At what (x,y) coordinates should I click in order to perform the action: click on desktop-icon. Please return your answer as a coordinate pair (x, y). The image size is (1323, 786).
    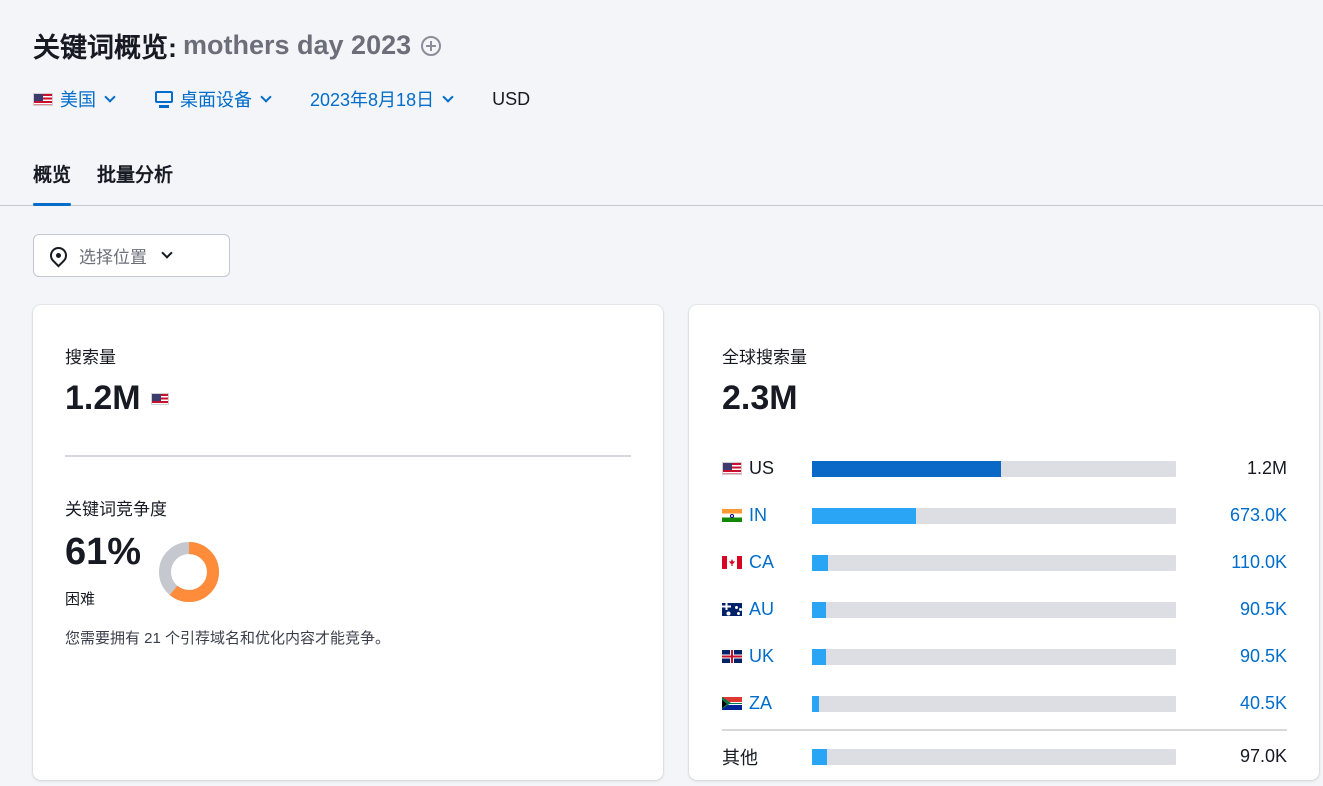
    Looking at the image, I should click on (164, 99).